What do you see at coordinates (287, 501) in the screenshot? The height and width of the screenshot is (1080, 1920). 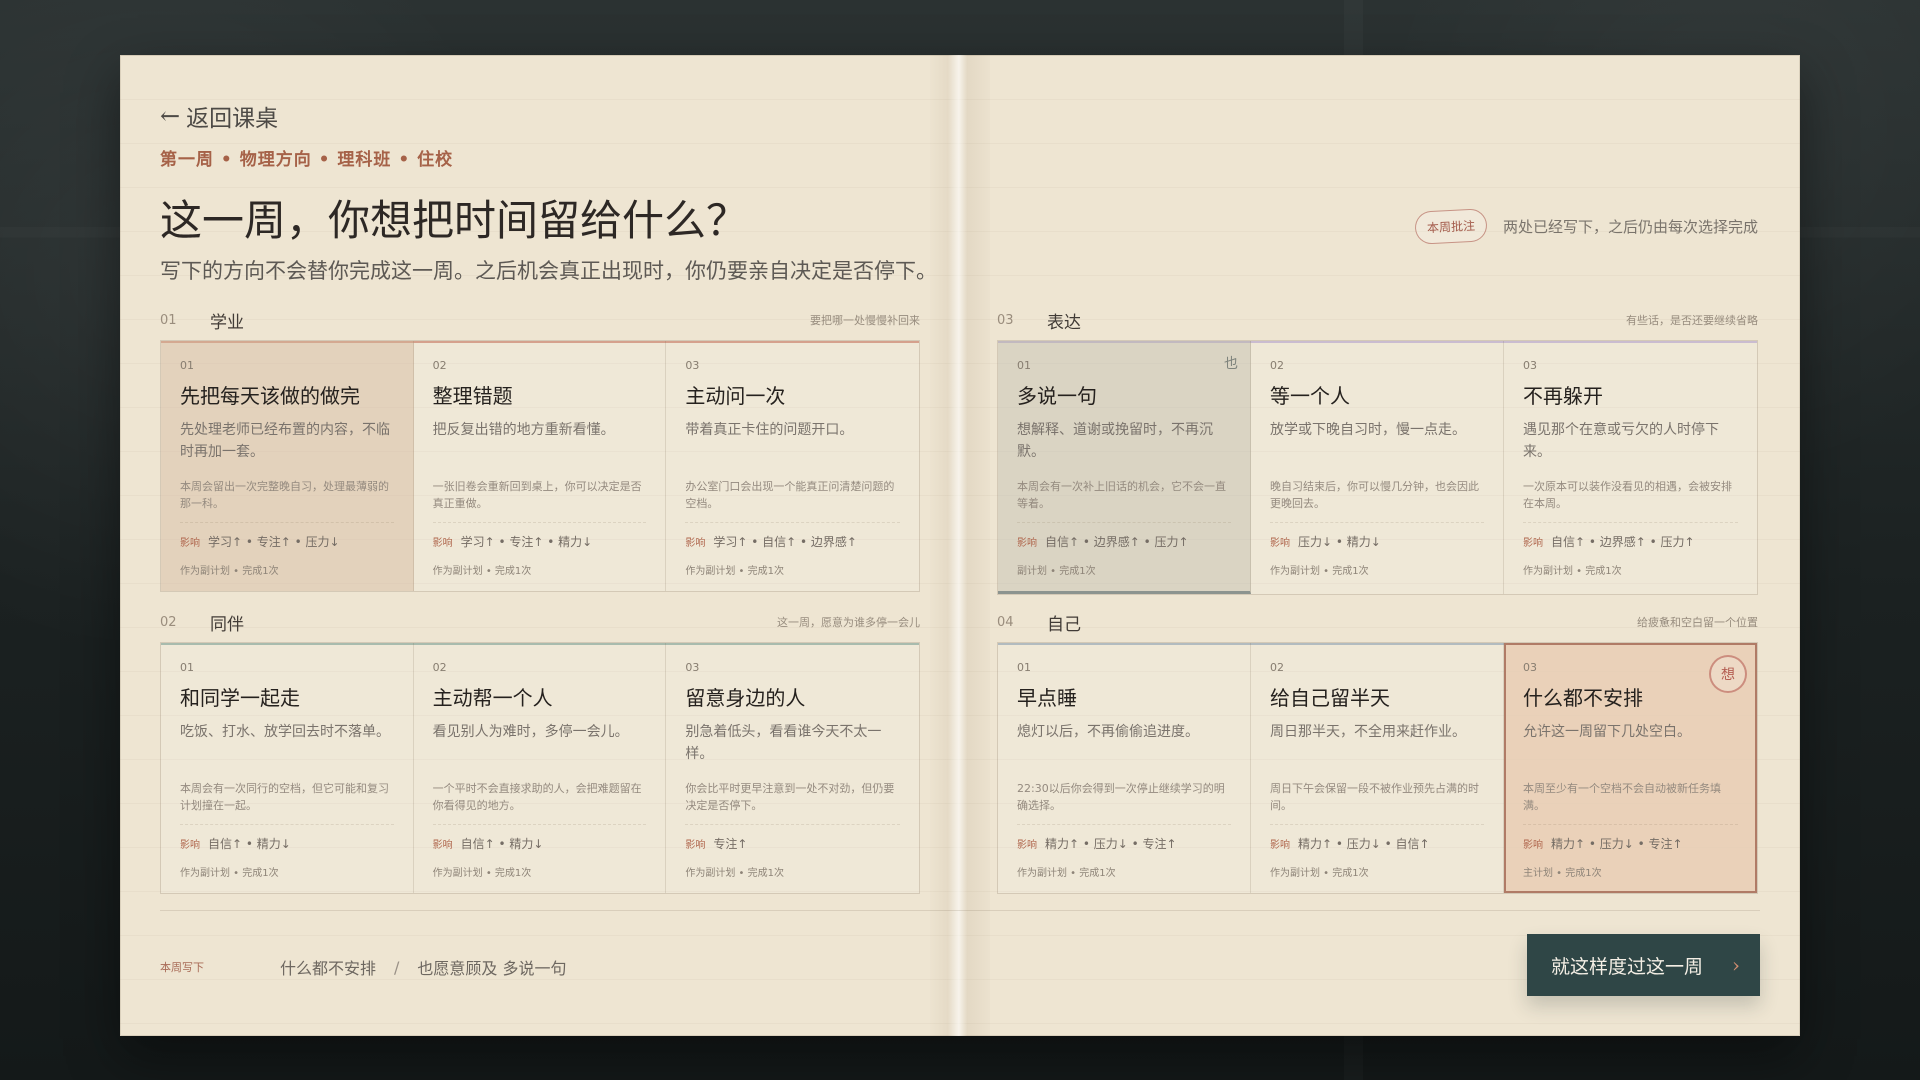 I see `card-detail: 本周会留出一次完整晚自习，处理最薄弱的那一科。` at bounding box center [287, 501].